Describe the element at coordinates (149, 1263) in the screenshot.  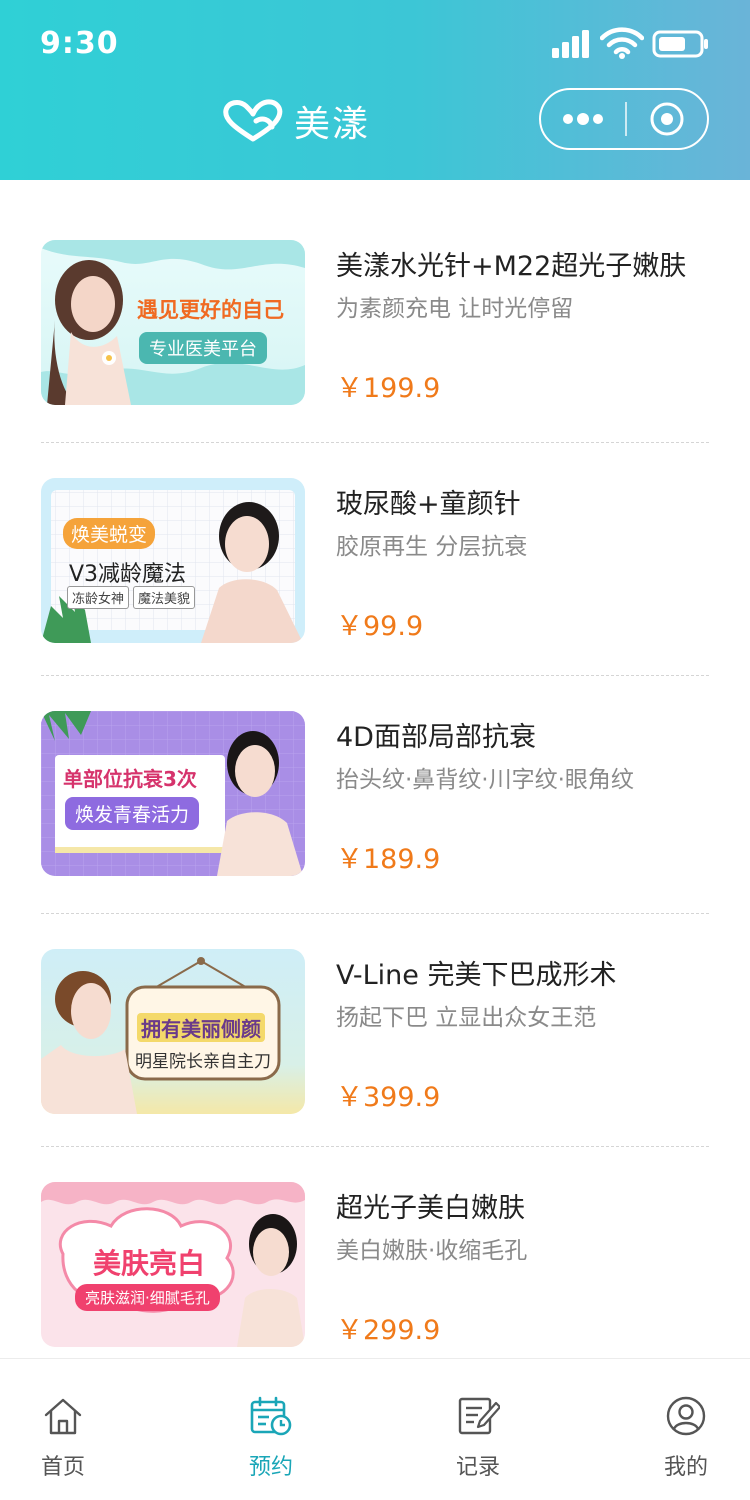
I see `banner-headline: 美肤亮白` at that location.